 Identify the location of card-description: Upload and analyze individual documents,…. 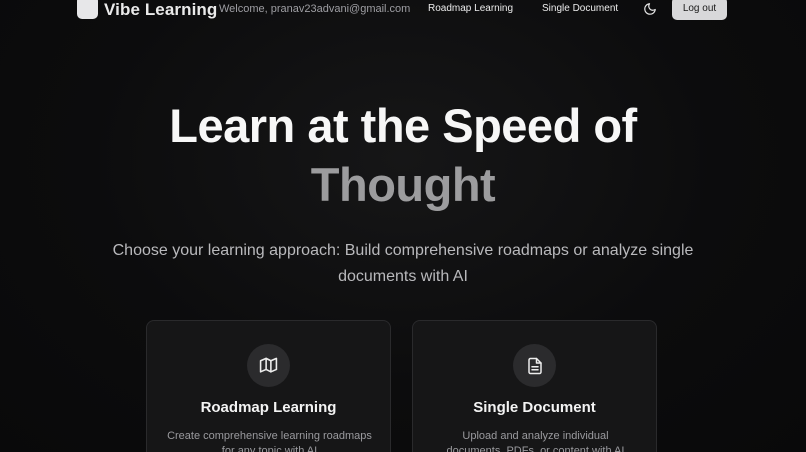
(535, 441).